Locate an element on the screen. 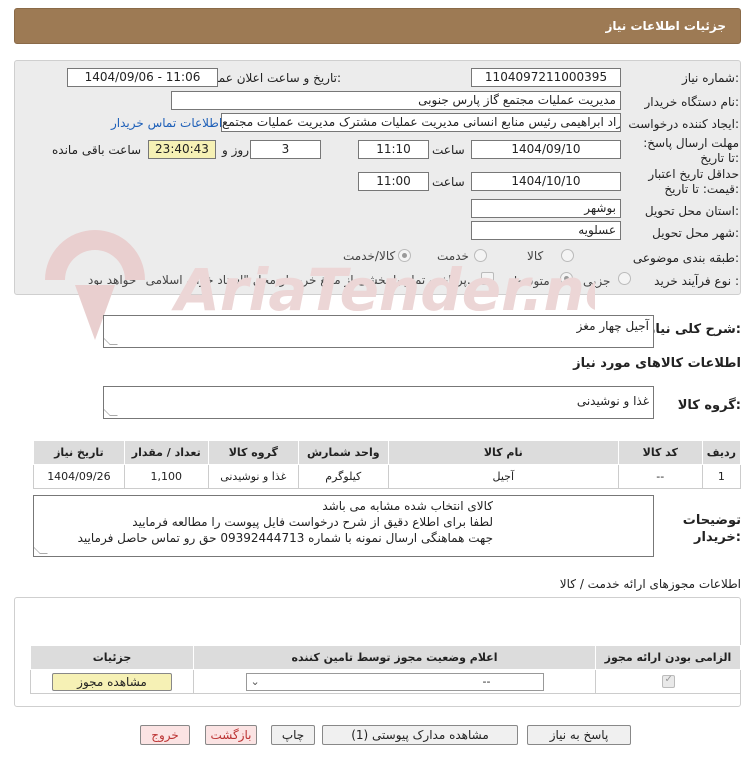 The width and height of the screenshot is (755, 761). check-icon: ✓ is located at coordinates (668, 680).